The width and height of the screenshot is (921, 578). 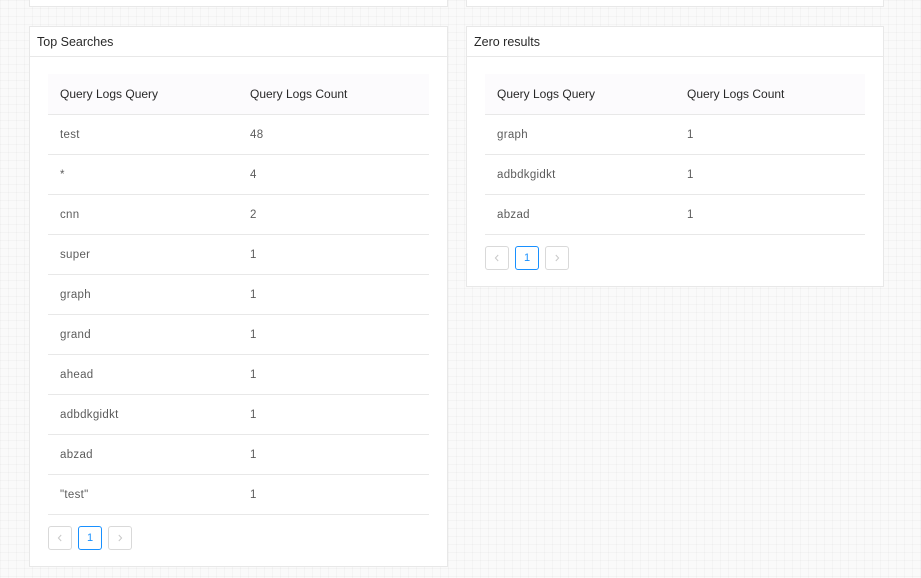 I want to click on table-row: * 4, so click(x=238, y=174).